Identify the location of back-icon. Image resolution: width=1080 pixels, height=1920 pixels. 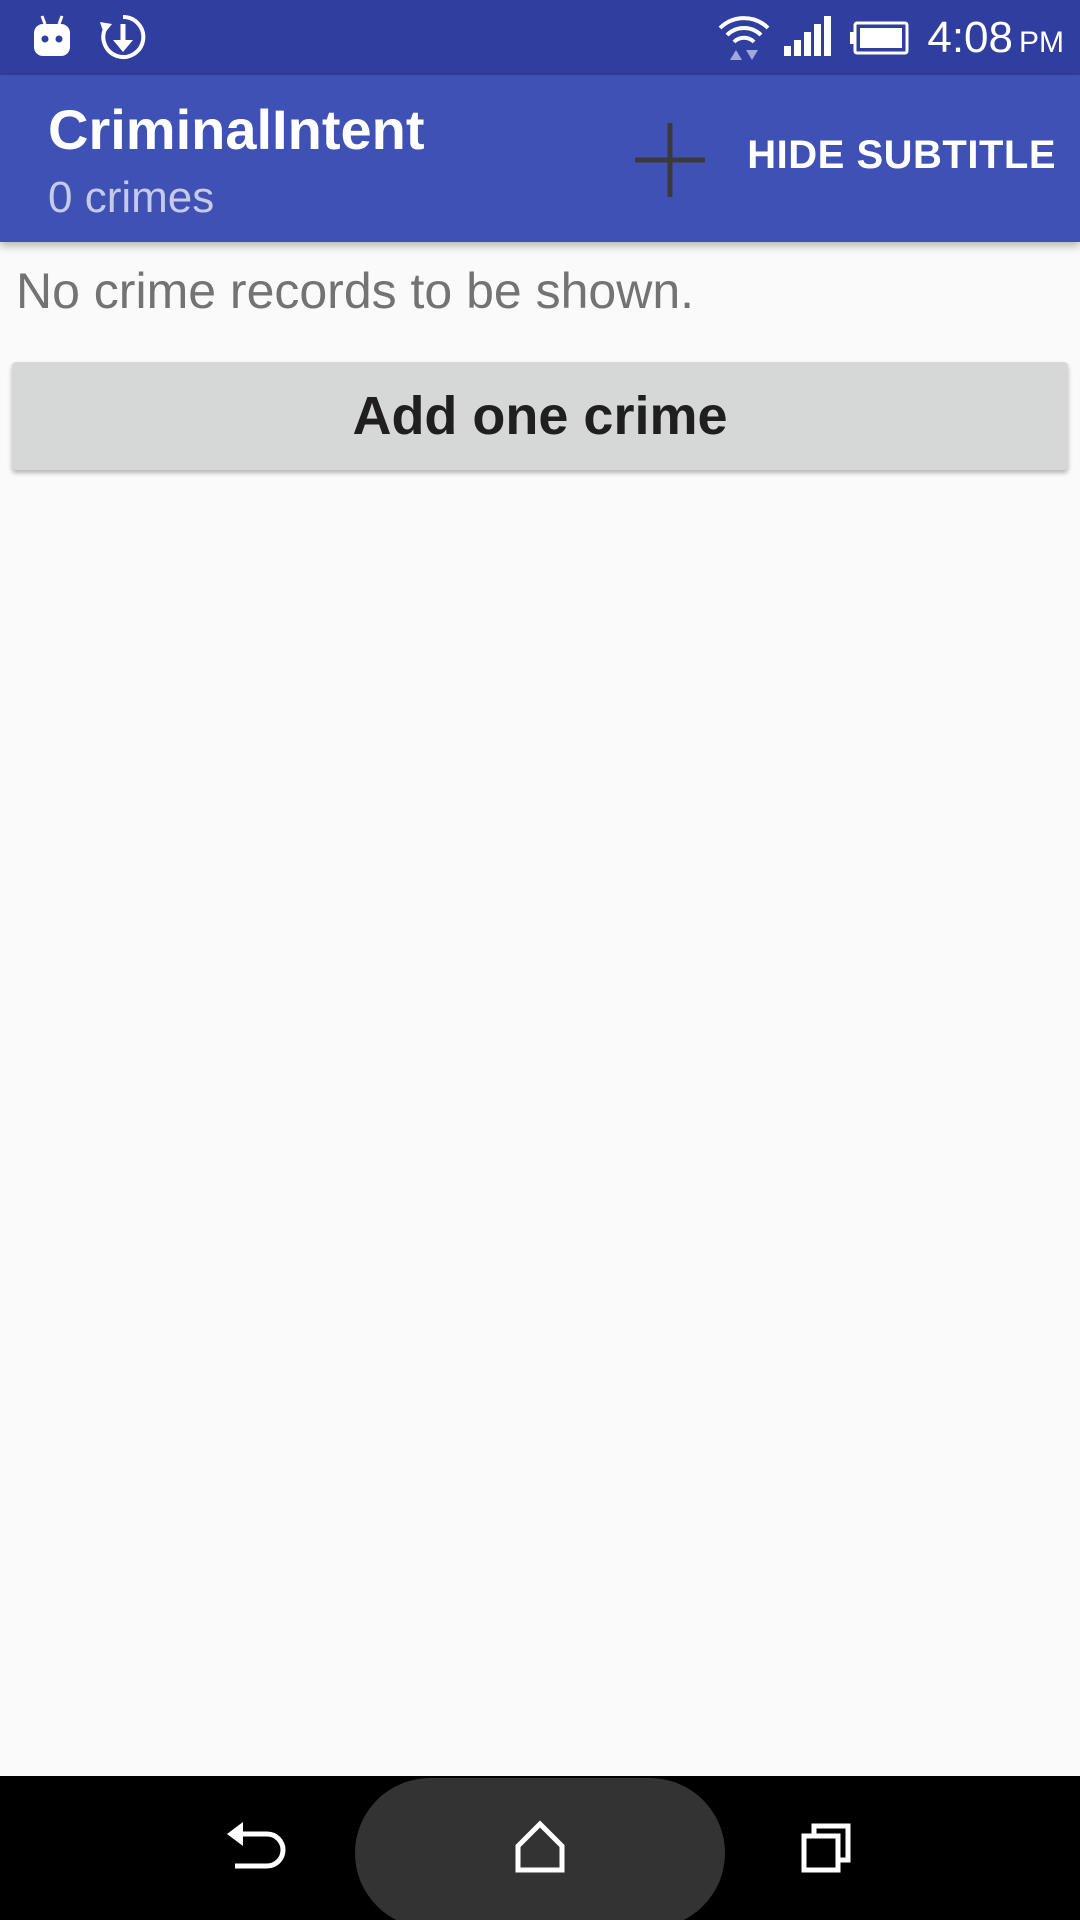
(252, 1849).